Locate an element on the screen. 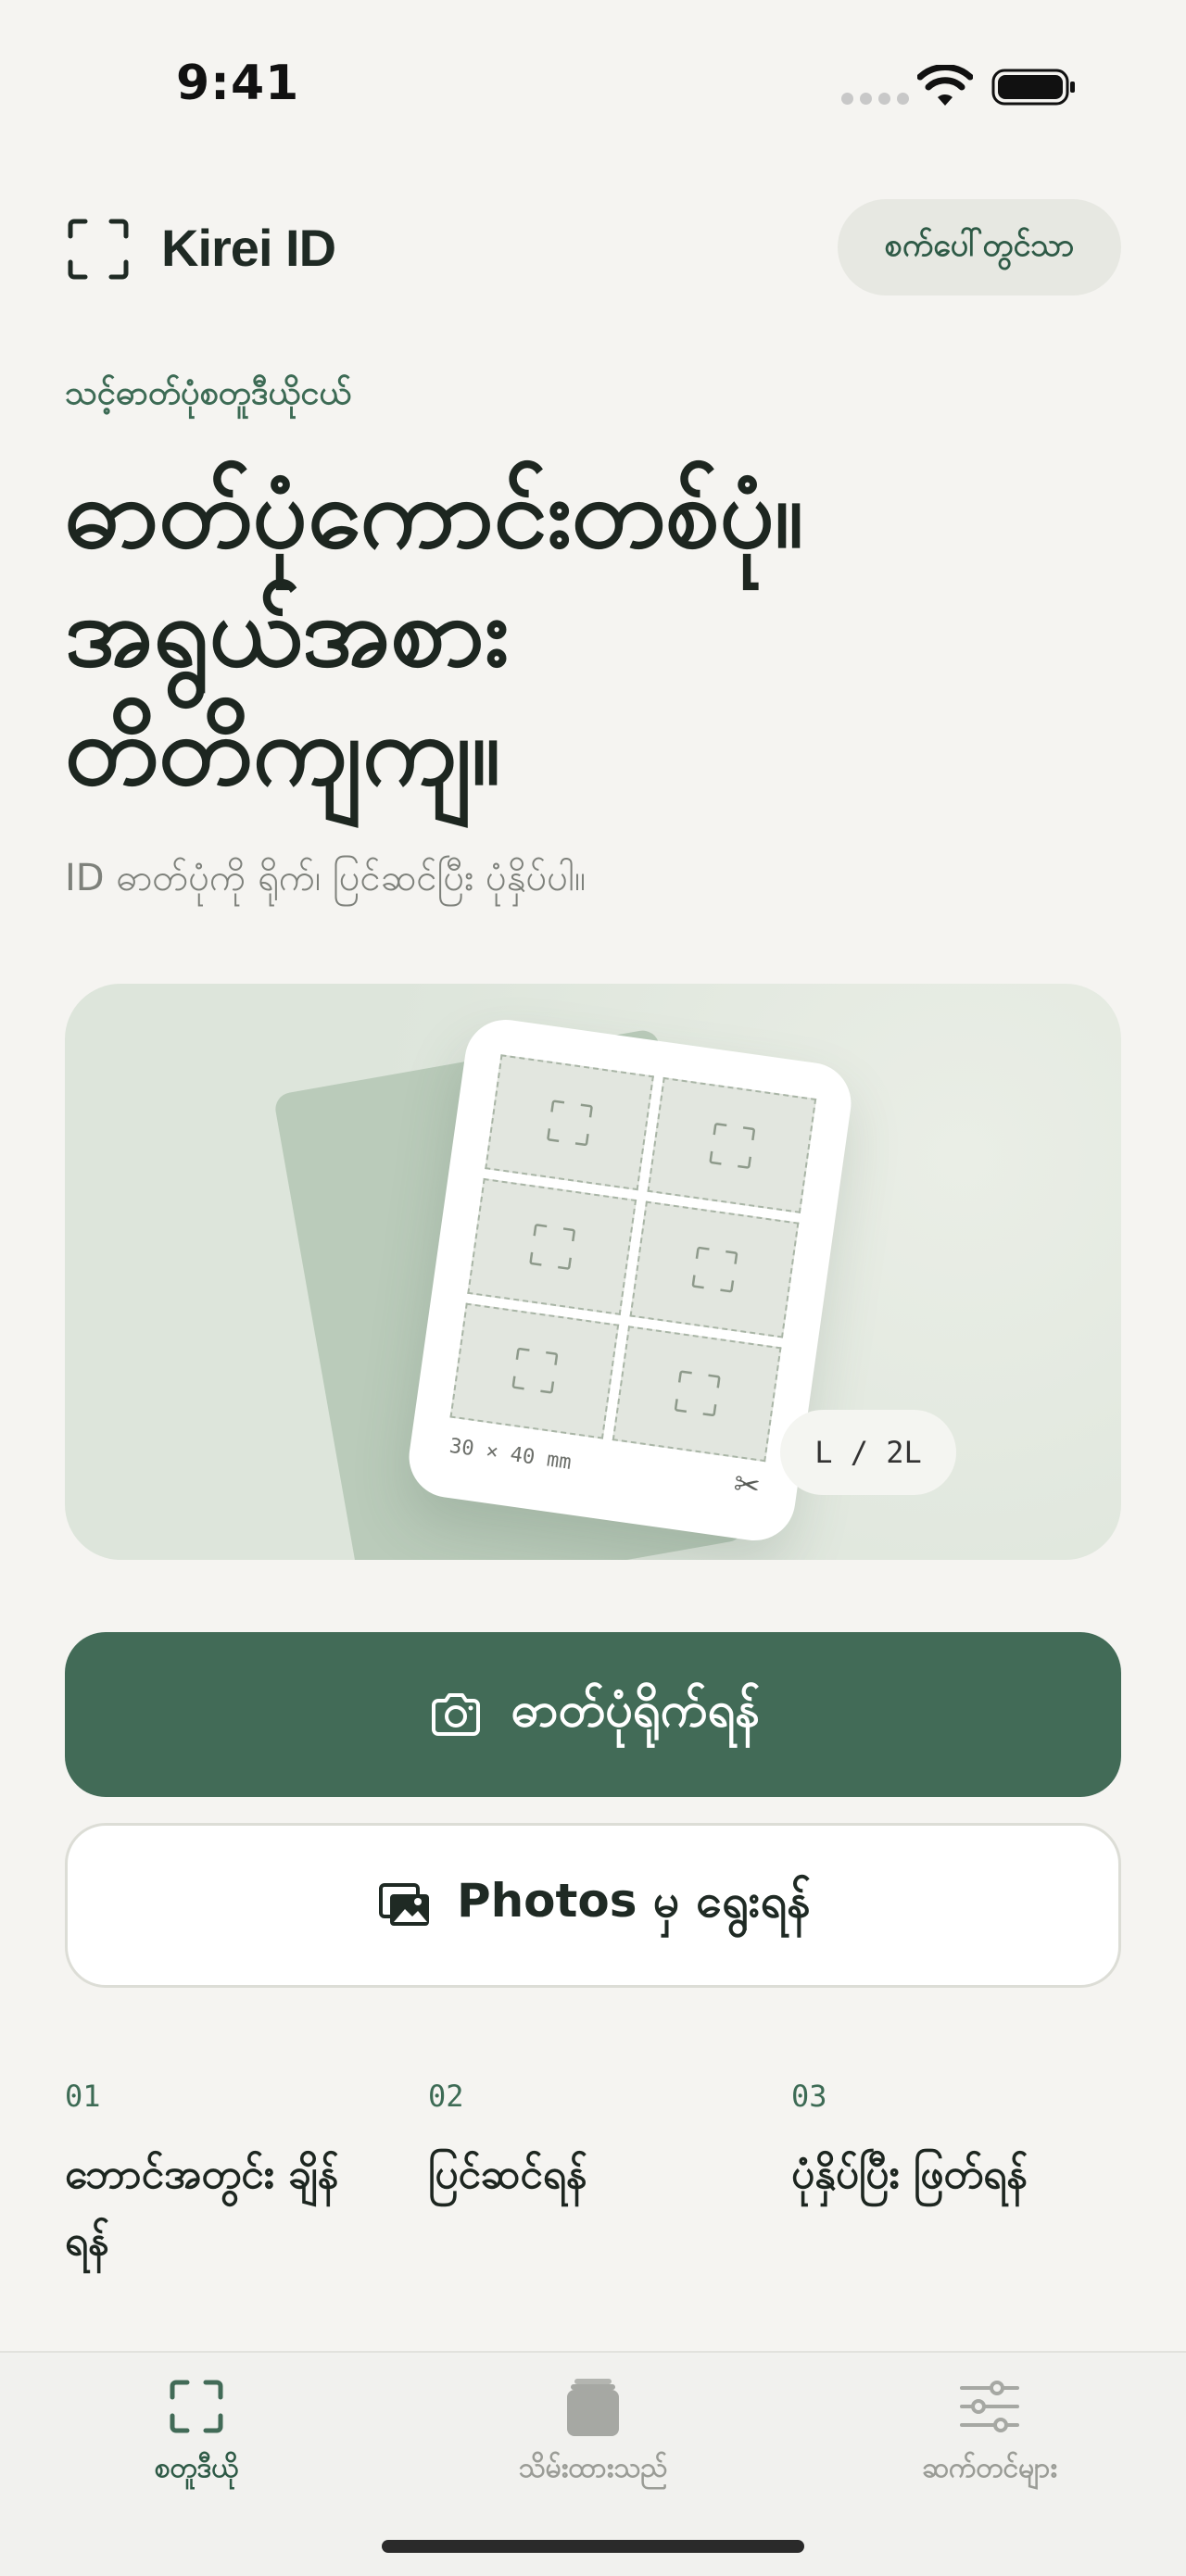 This screenshot has width=1186, height=2576. tab-settings: ဆက်တင်များ is located at coordinates (990, 2431).